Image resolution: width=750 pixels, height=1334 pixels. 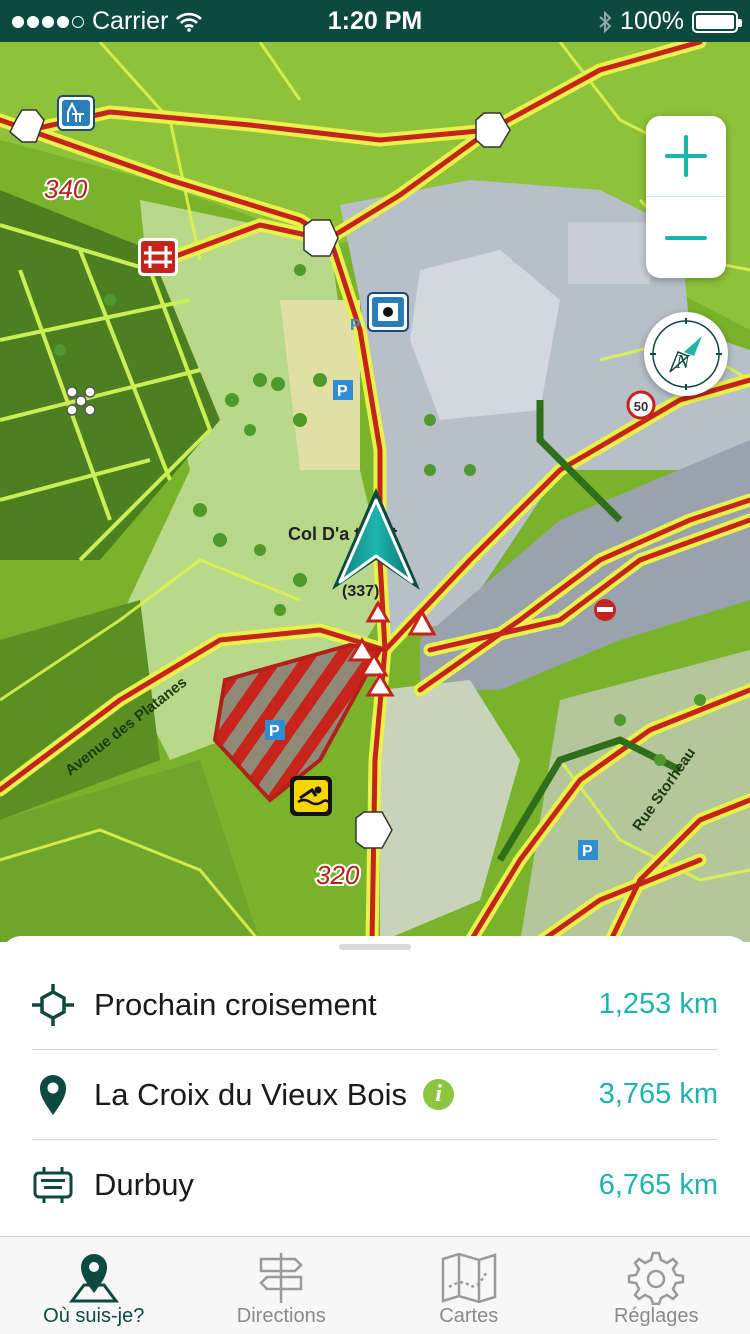 I want to click on zoom-in-button, so click(x=686, y=156).